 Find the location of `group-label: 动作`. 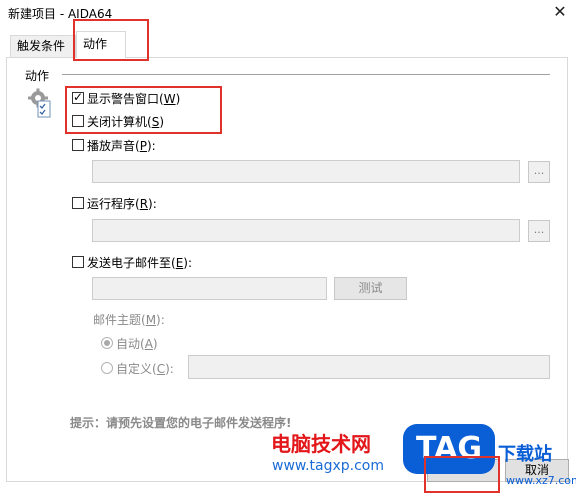

group-label: 动作 is located at coordinates (37, 76).